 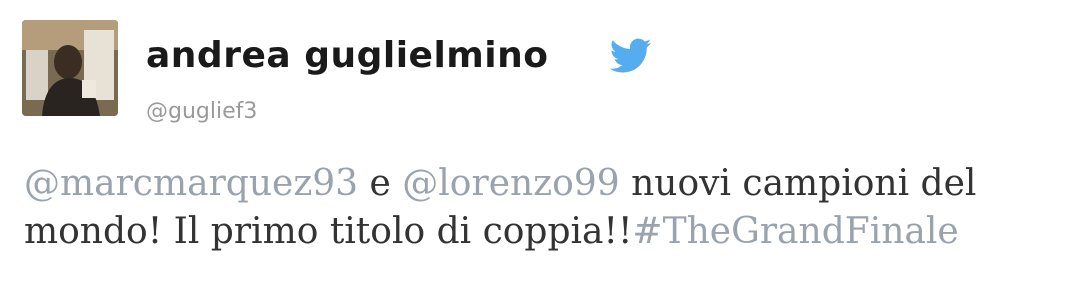 I want to click on mention-link: @marcmarquez93, so click(x=191, y=183).